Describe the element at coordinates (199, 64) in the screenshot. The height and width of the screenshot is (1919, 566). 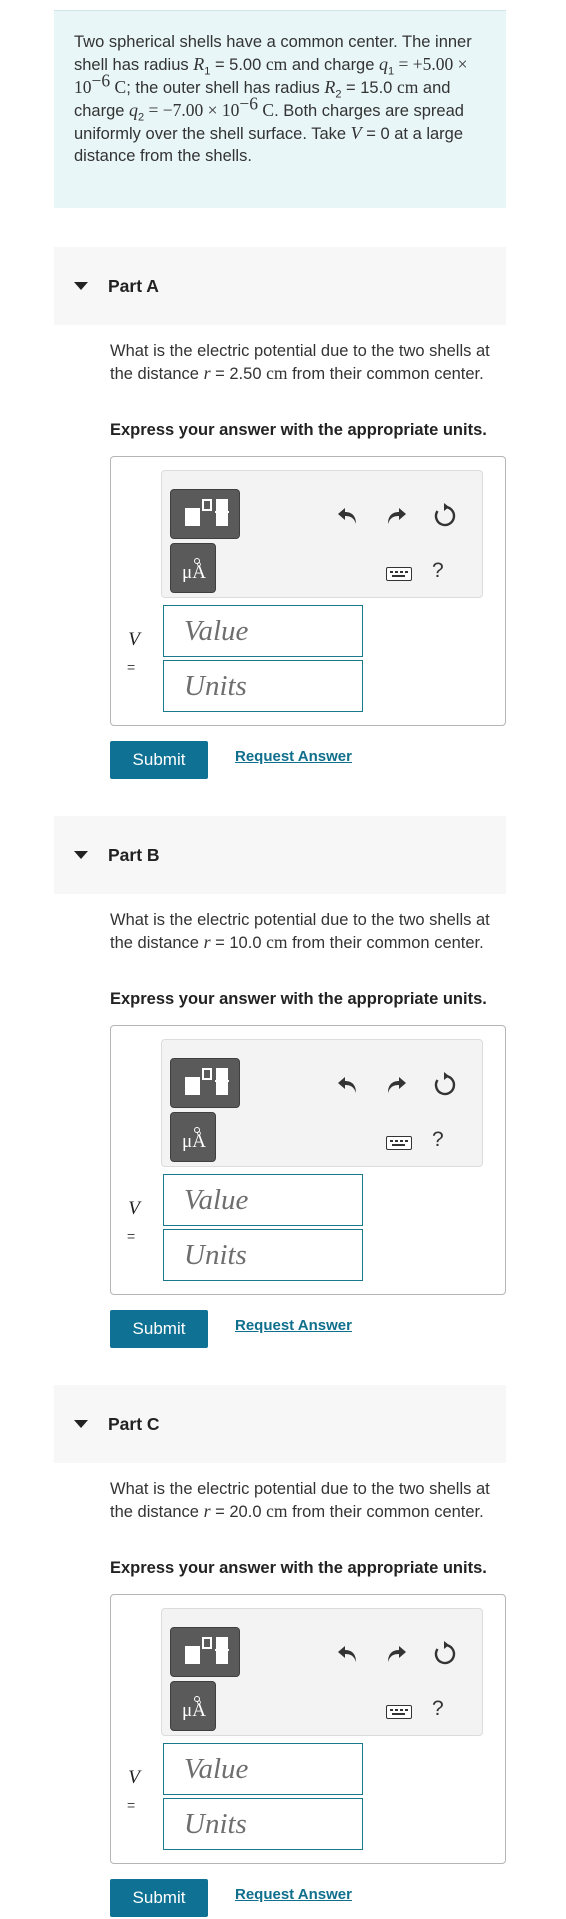
I see `r1-symbol: R` at that location.